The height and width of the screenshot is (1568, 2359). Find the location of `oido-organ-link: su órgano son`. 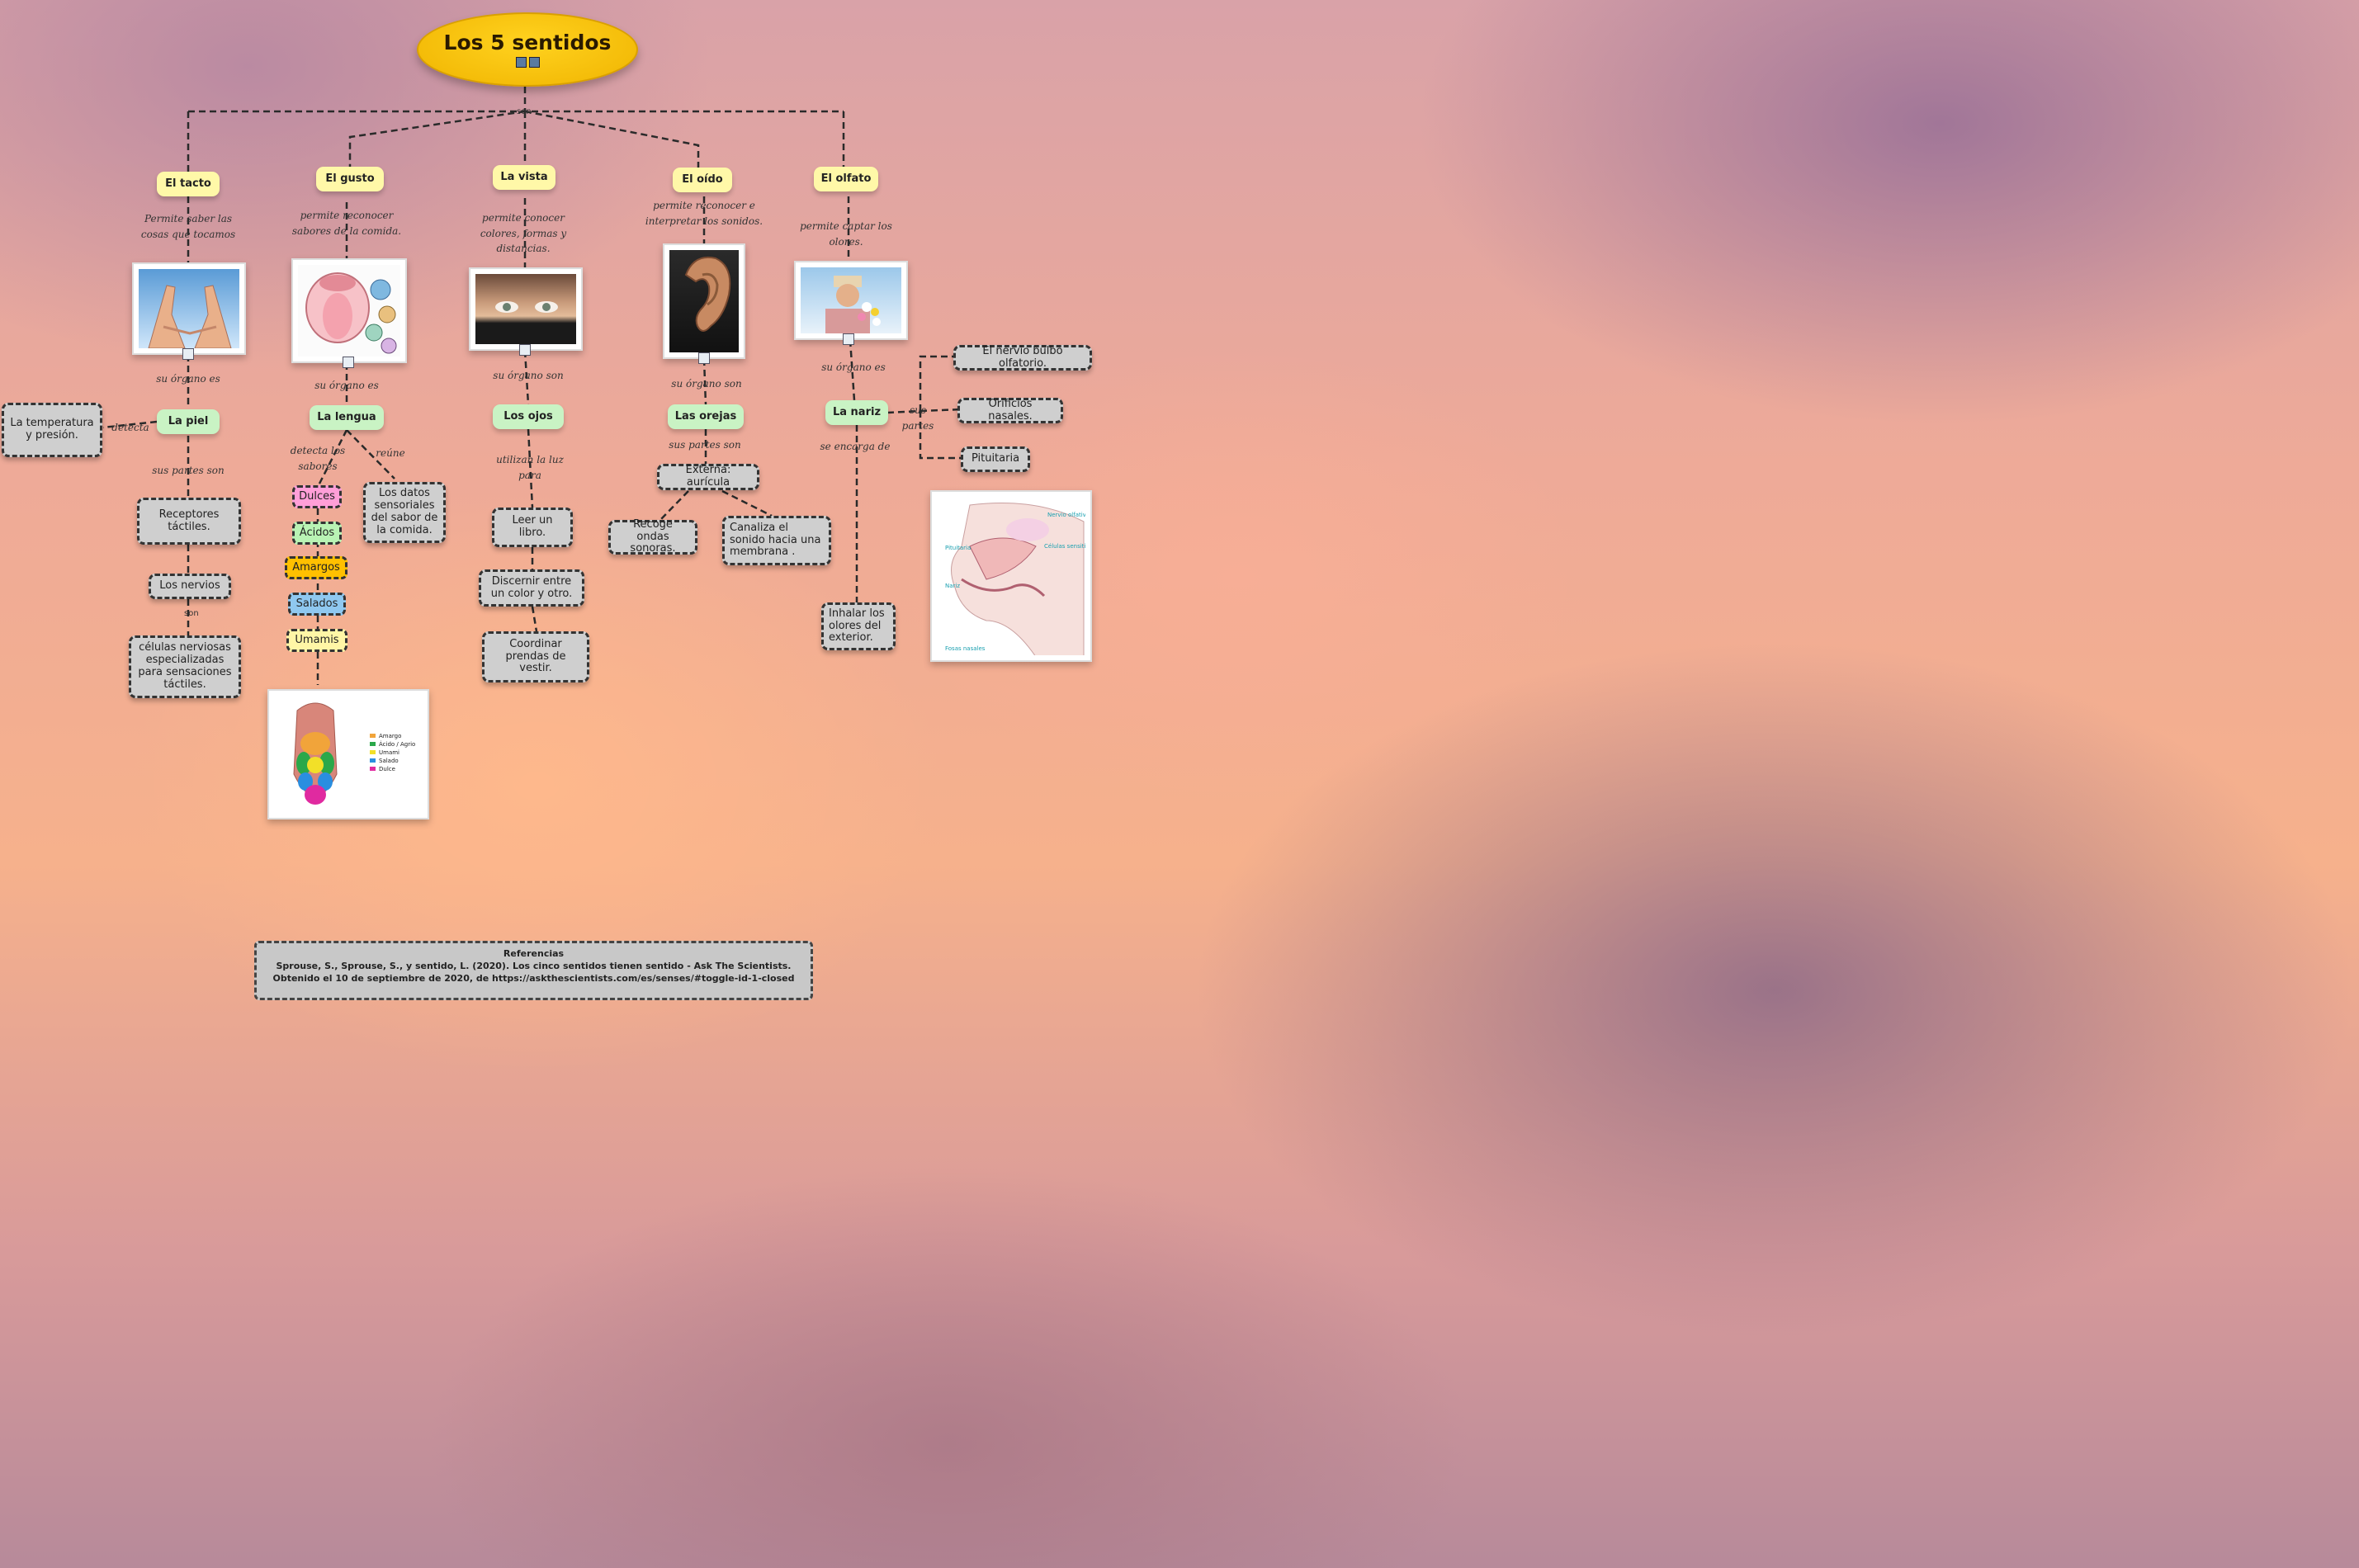

oido-organ-link: su órgano son is located at coordinates (706, 384).